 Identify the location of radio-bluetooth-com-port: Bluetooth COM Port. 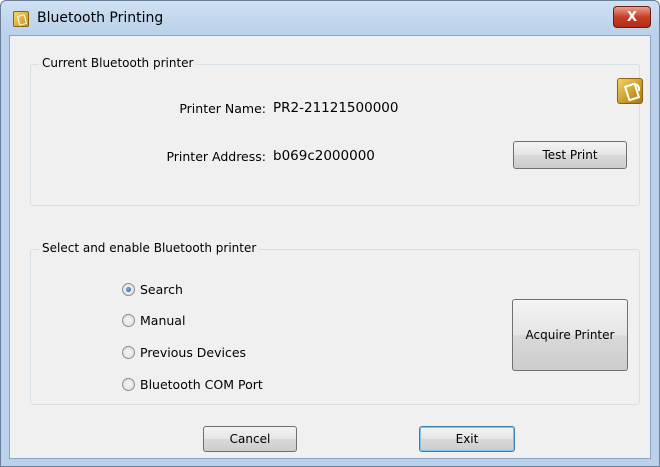
(192, 384).